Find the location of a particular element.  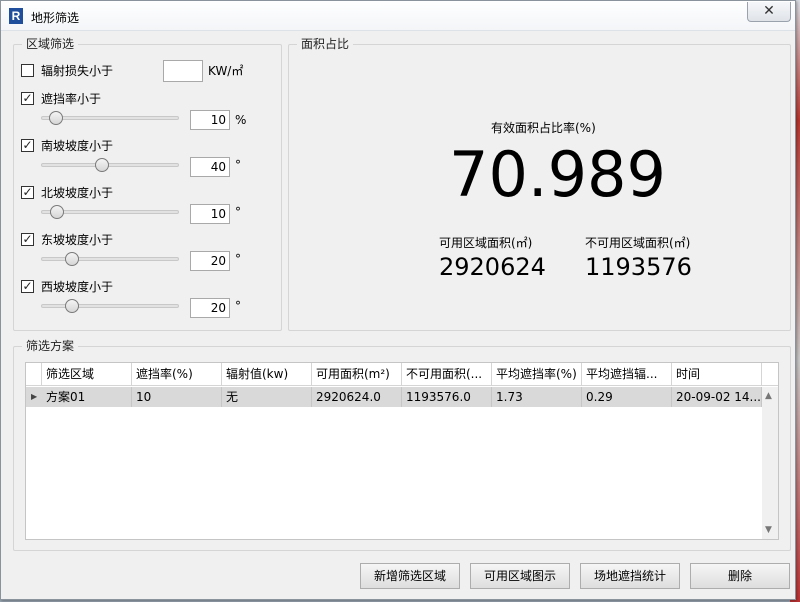

table-cell: 无 is located at coordinates (267, 397).